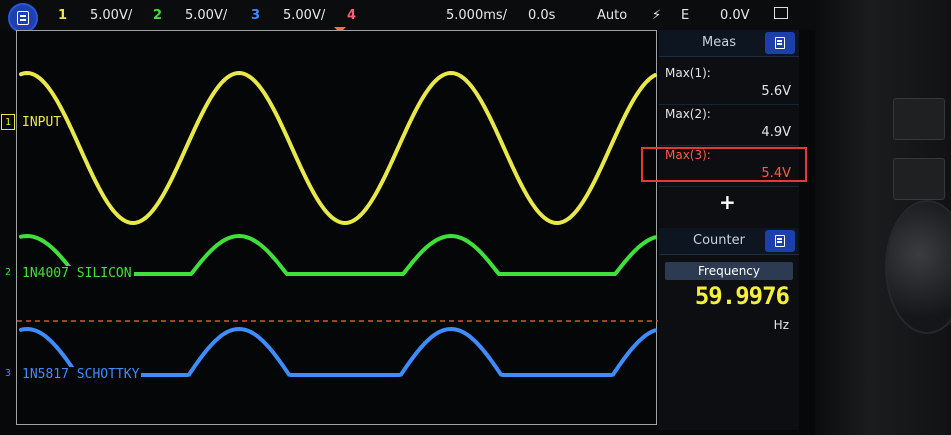 This screenshot has height=435, width=951. I want to click on meas-item: Max(1): 5.6V, so click(729, 83).